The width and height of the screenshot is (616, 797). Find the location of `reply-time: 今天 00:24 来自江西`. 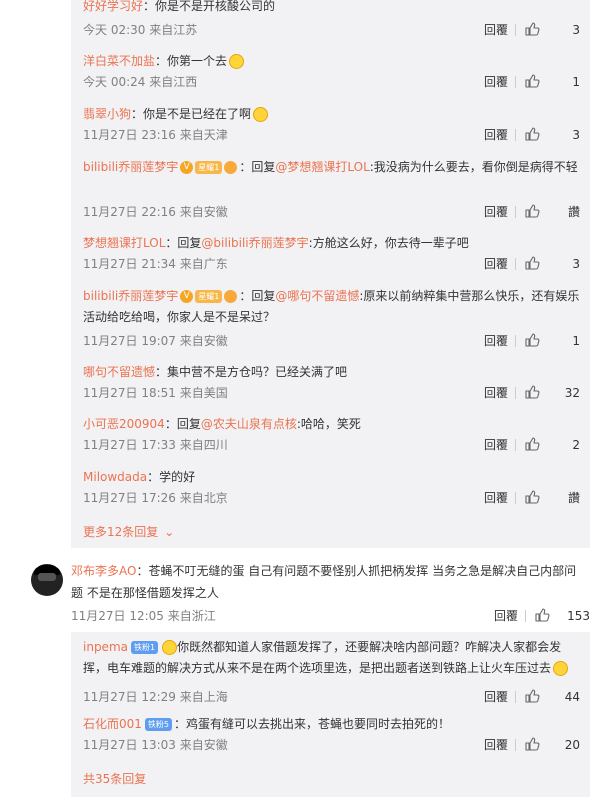

reply-time: 今天 00:24 来自江西 is located at coordinates (140, 82).